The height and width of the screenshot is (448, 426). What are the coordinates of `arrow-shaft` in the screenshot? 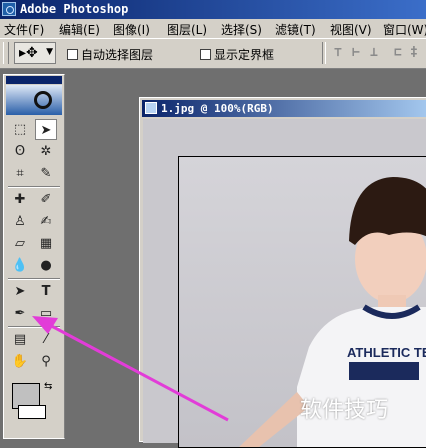 It's located at (136, 371).